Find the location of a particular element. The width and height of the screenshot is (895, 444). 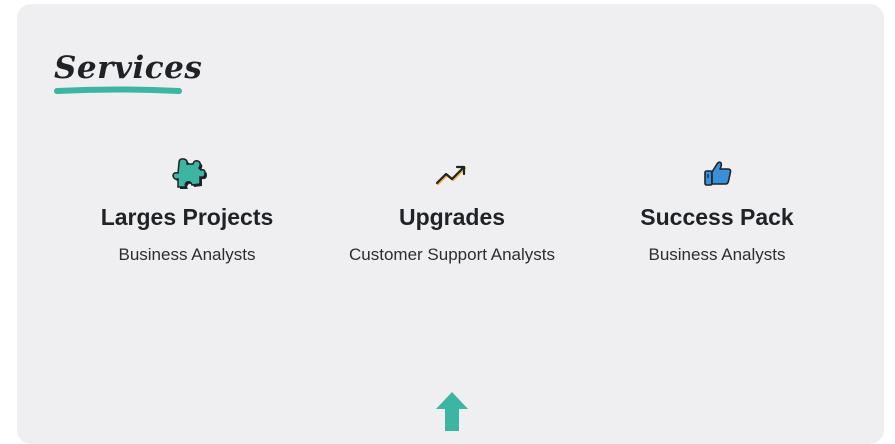

trending-up-icon is located at coordinates (451, 175).